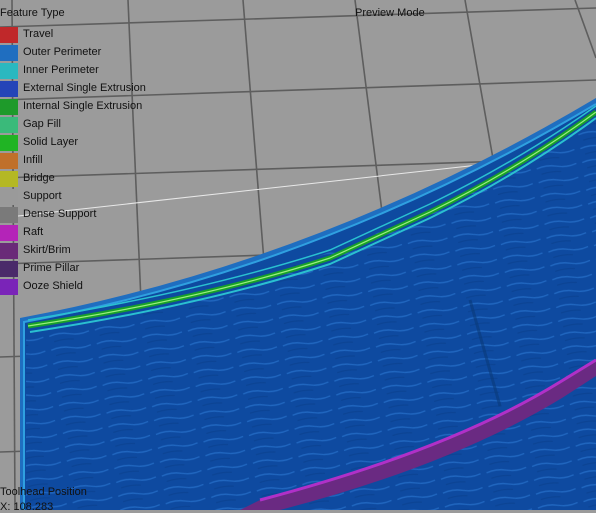  Describe the element at coordinates (47, 250) in the screenshot. I see `legend-label: Skirt/Brim` at that location.